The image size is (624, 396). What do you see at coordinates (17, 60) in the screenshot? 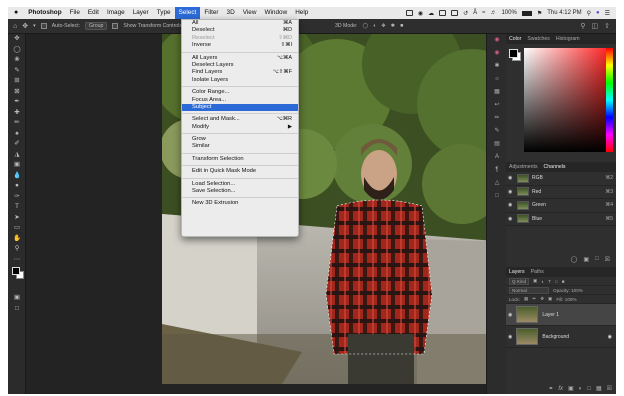
I see `lasso-tool-icon: ❀` at bounding box center [17, 60].